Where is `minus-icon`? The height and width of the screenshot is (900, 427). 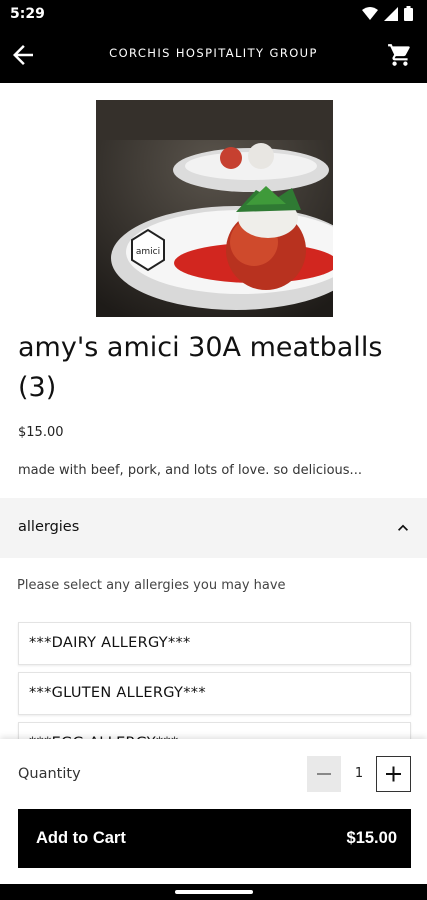
minus-icon is located at coordinates (324, 774).